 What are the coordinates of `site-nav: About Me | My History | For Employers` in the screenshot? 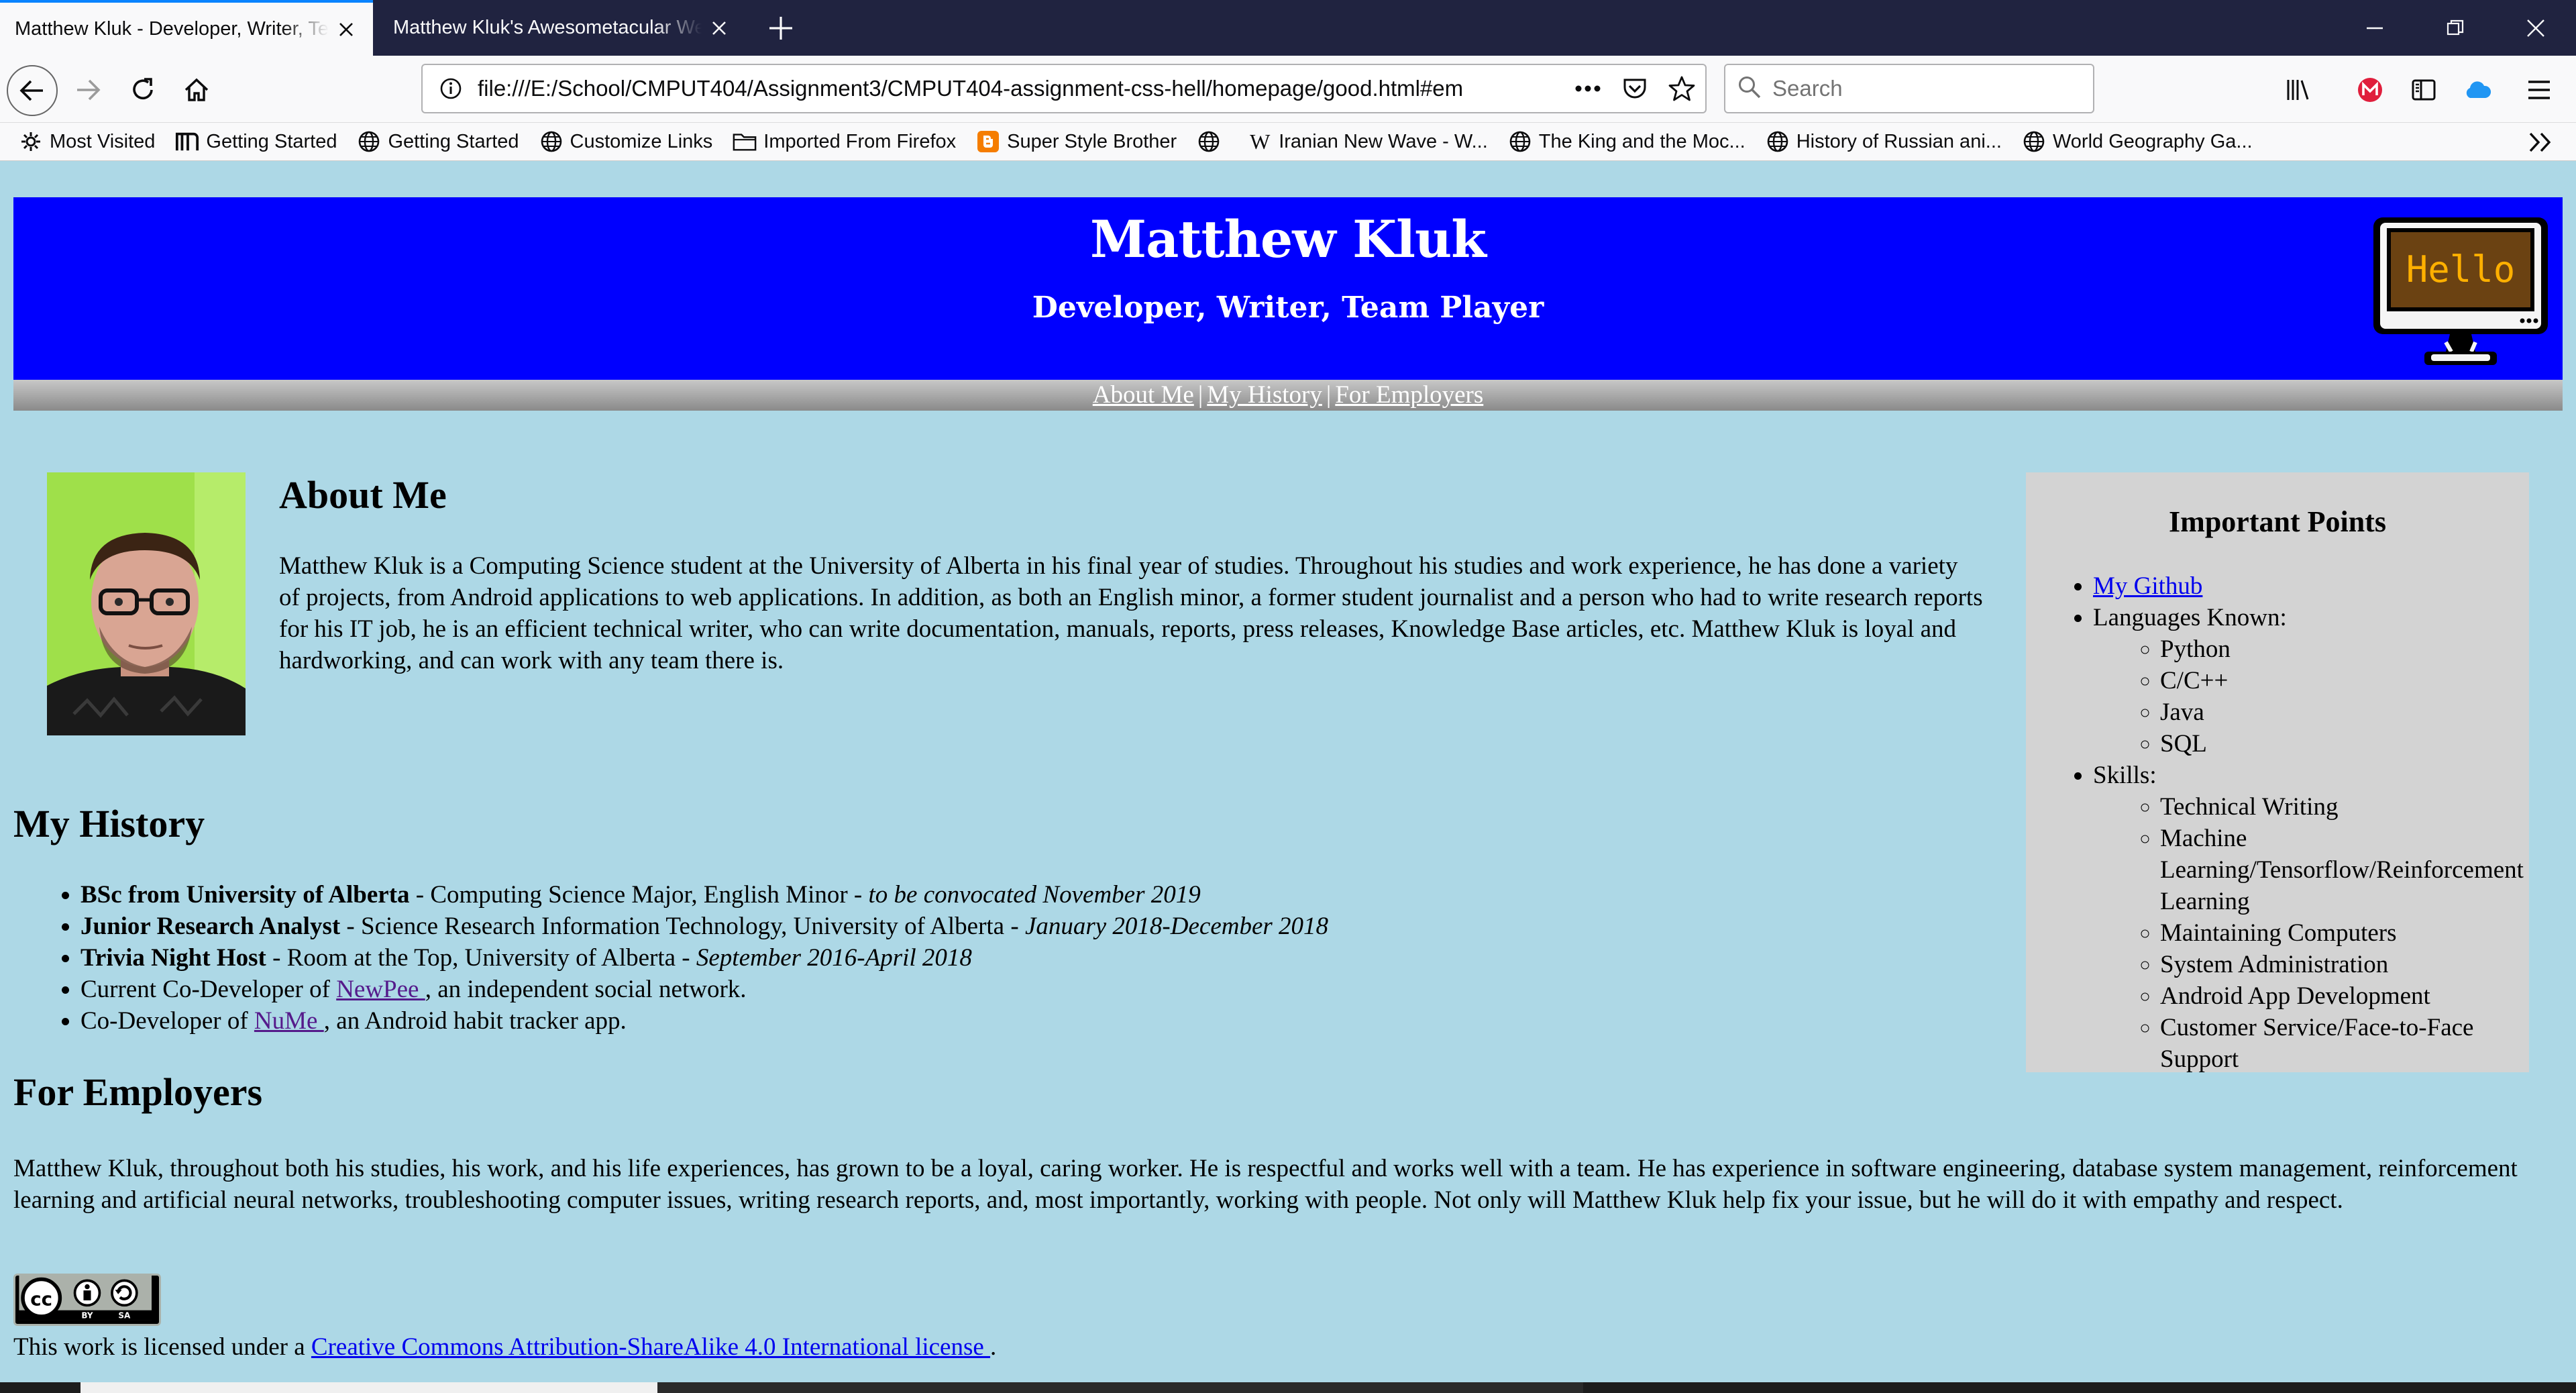 It's located at (1288, 395).